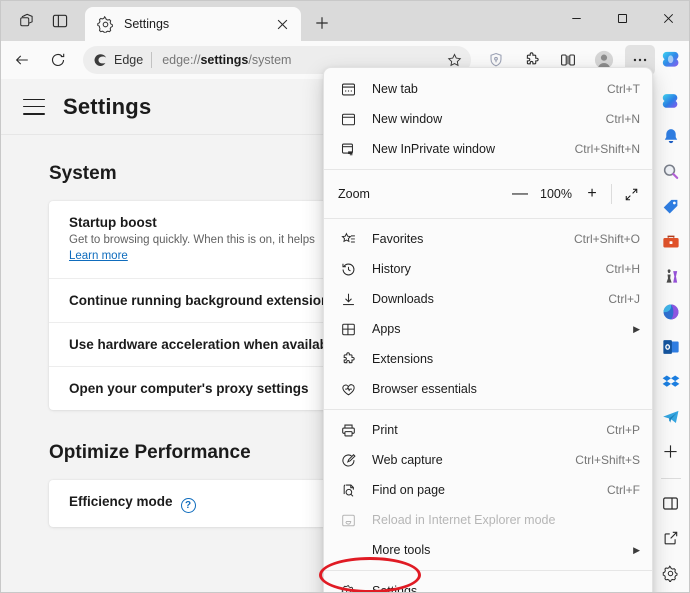 The width and height of the screenshot is (690, 593). I want to click on vertical-tabs-icon, so click(60, 21).